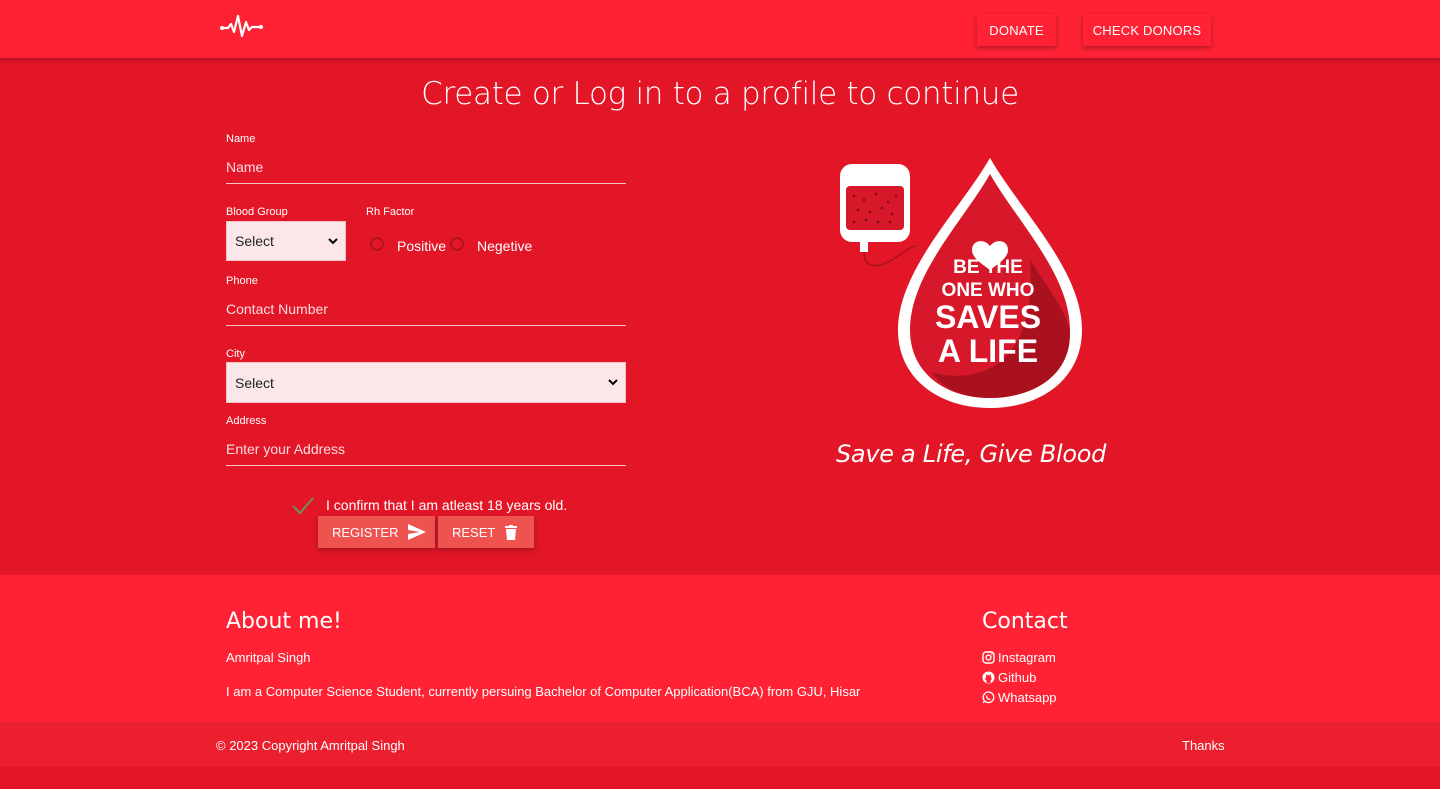  I want to click on thanks-text: Thanks, so click(1203, 745).